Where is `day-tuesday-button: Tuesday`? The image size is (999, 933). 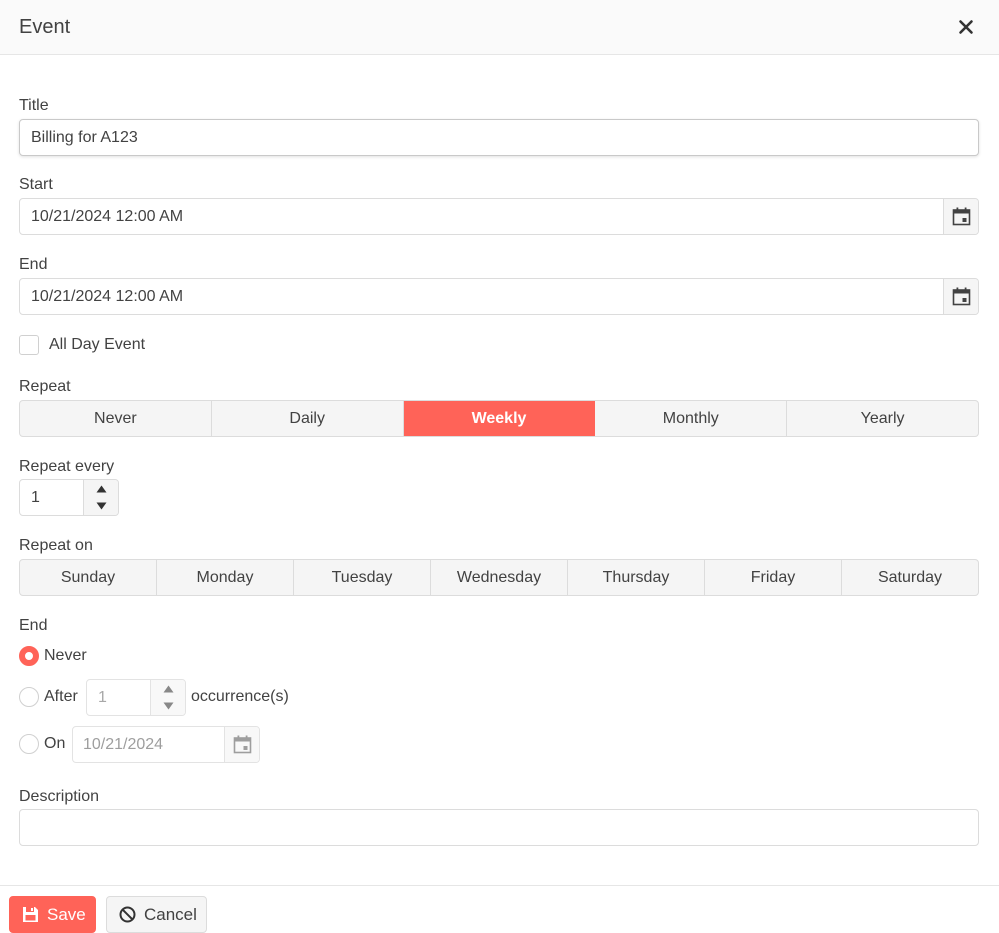
day-tuesday-button: Tuesday is located at coordinates (362, 577).